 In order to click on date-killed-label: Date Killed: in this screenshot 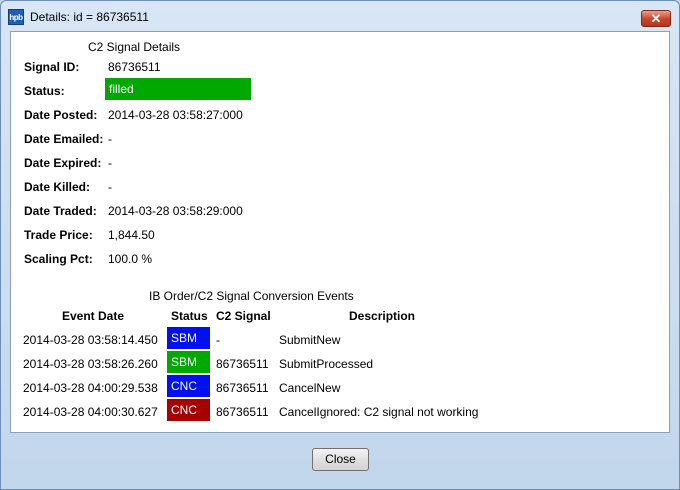, I will do `click(57, 187)`.